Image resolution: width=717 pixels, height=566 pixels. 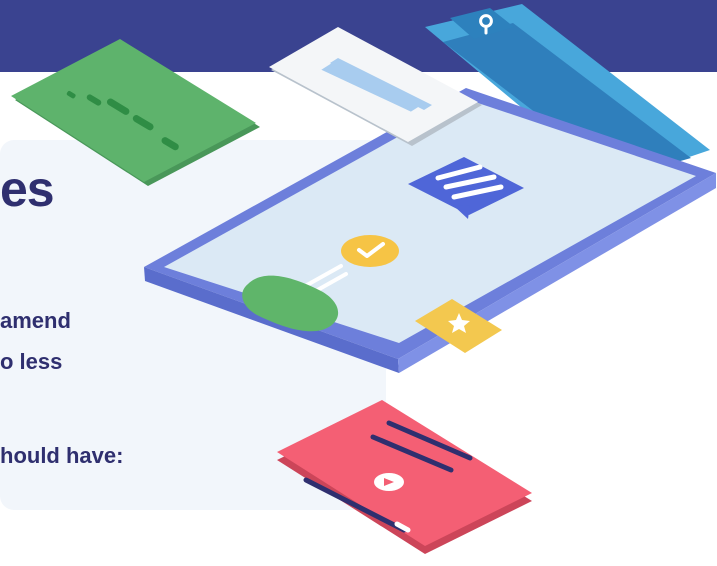 I want to click on partial-heading: es, so click(x=27, y=189).